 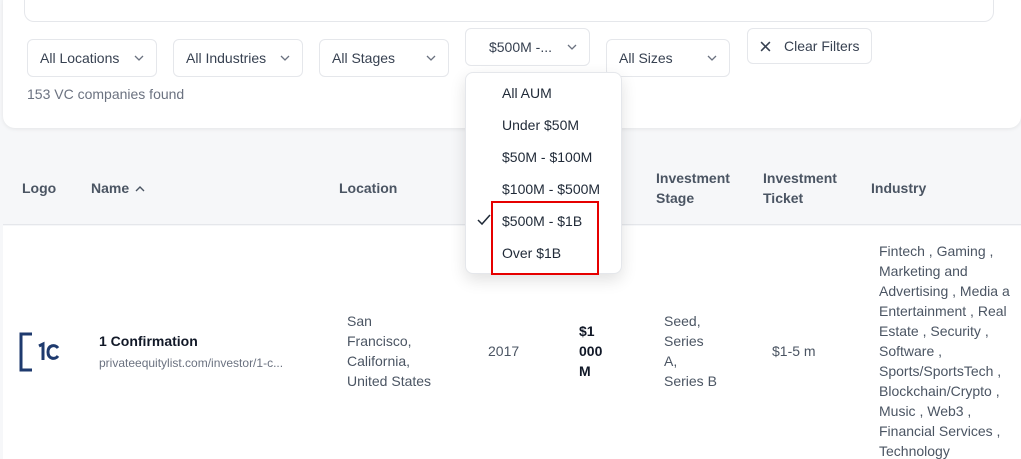 I want to click on industry-line: Marketing and, so click(x=923, y=271).